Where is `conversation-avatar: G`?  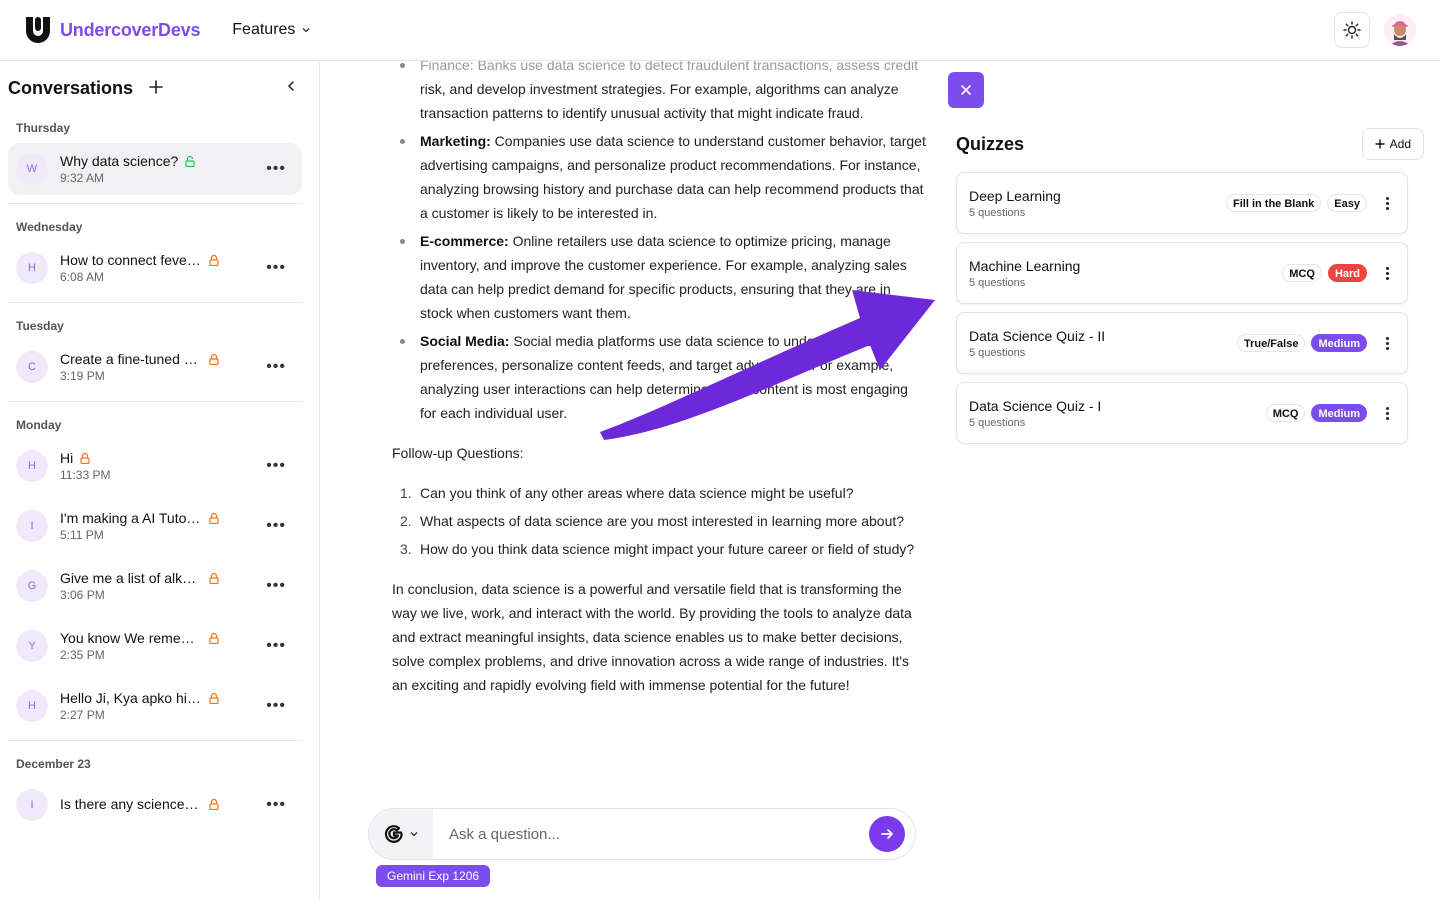
conversation-avatar: G is located at coordinates (32, 586).